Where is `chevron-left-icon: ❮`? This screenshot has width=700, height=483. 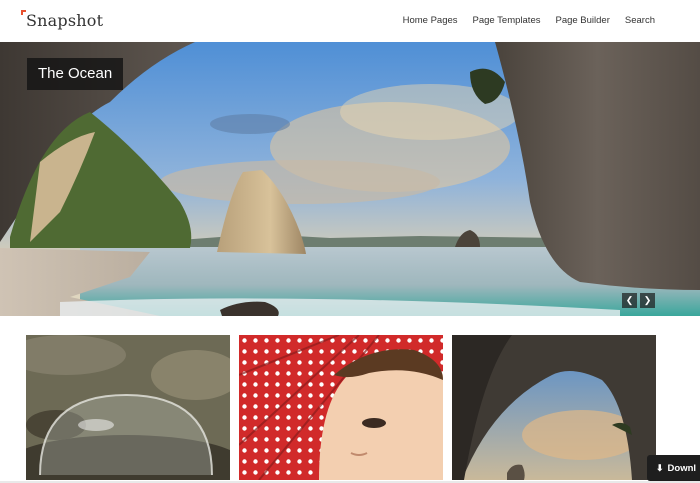 chevron-left-icon: ❮ is located at coordinates (629, 300).